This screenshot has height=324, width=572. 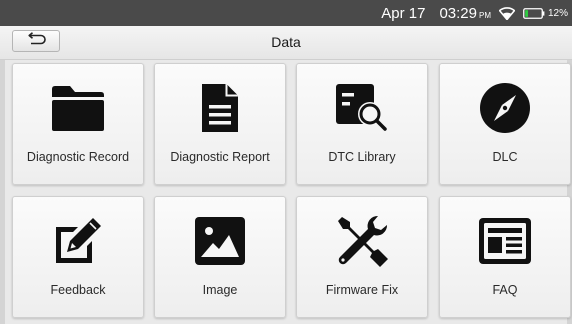 I want to click on tile-diagnostic-report: Diagnostic Report, so click(x=220, y=124).